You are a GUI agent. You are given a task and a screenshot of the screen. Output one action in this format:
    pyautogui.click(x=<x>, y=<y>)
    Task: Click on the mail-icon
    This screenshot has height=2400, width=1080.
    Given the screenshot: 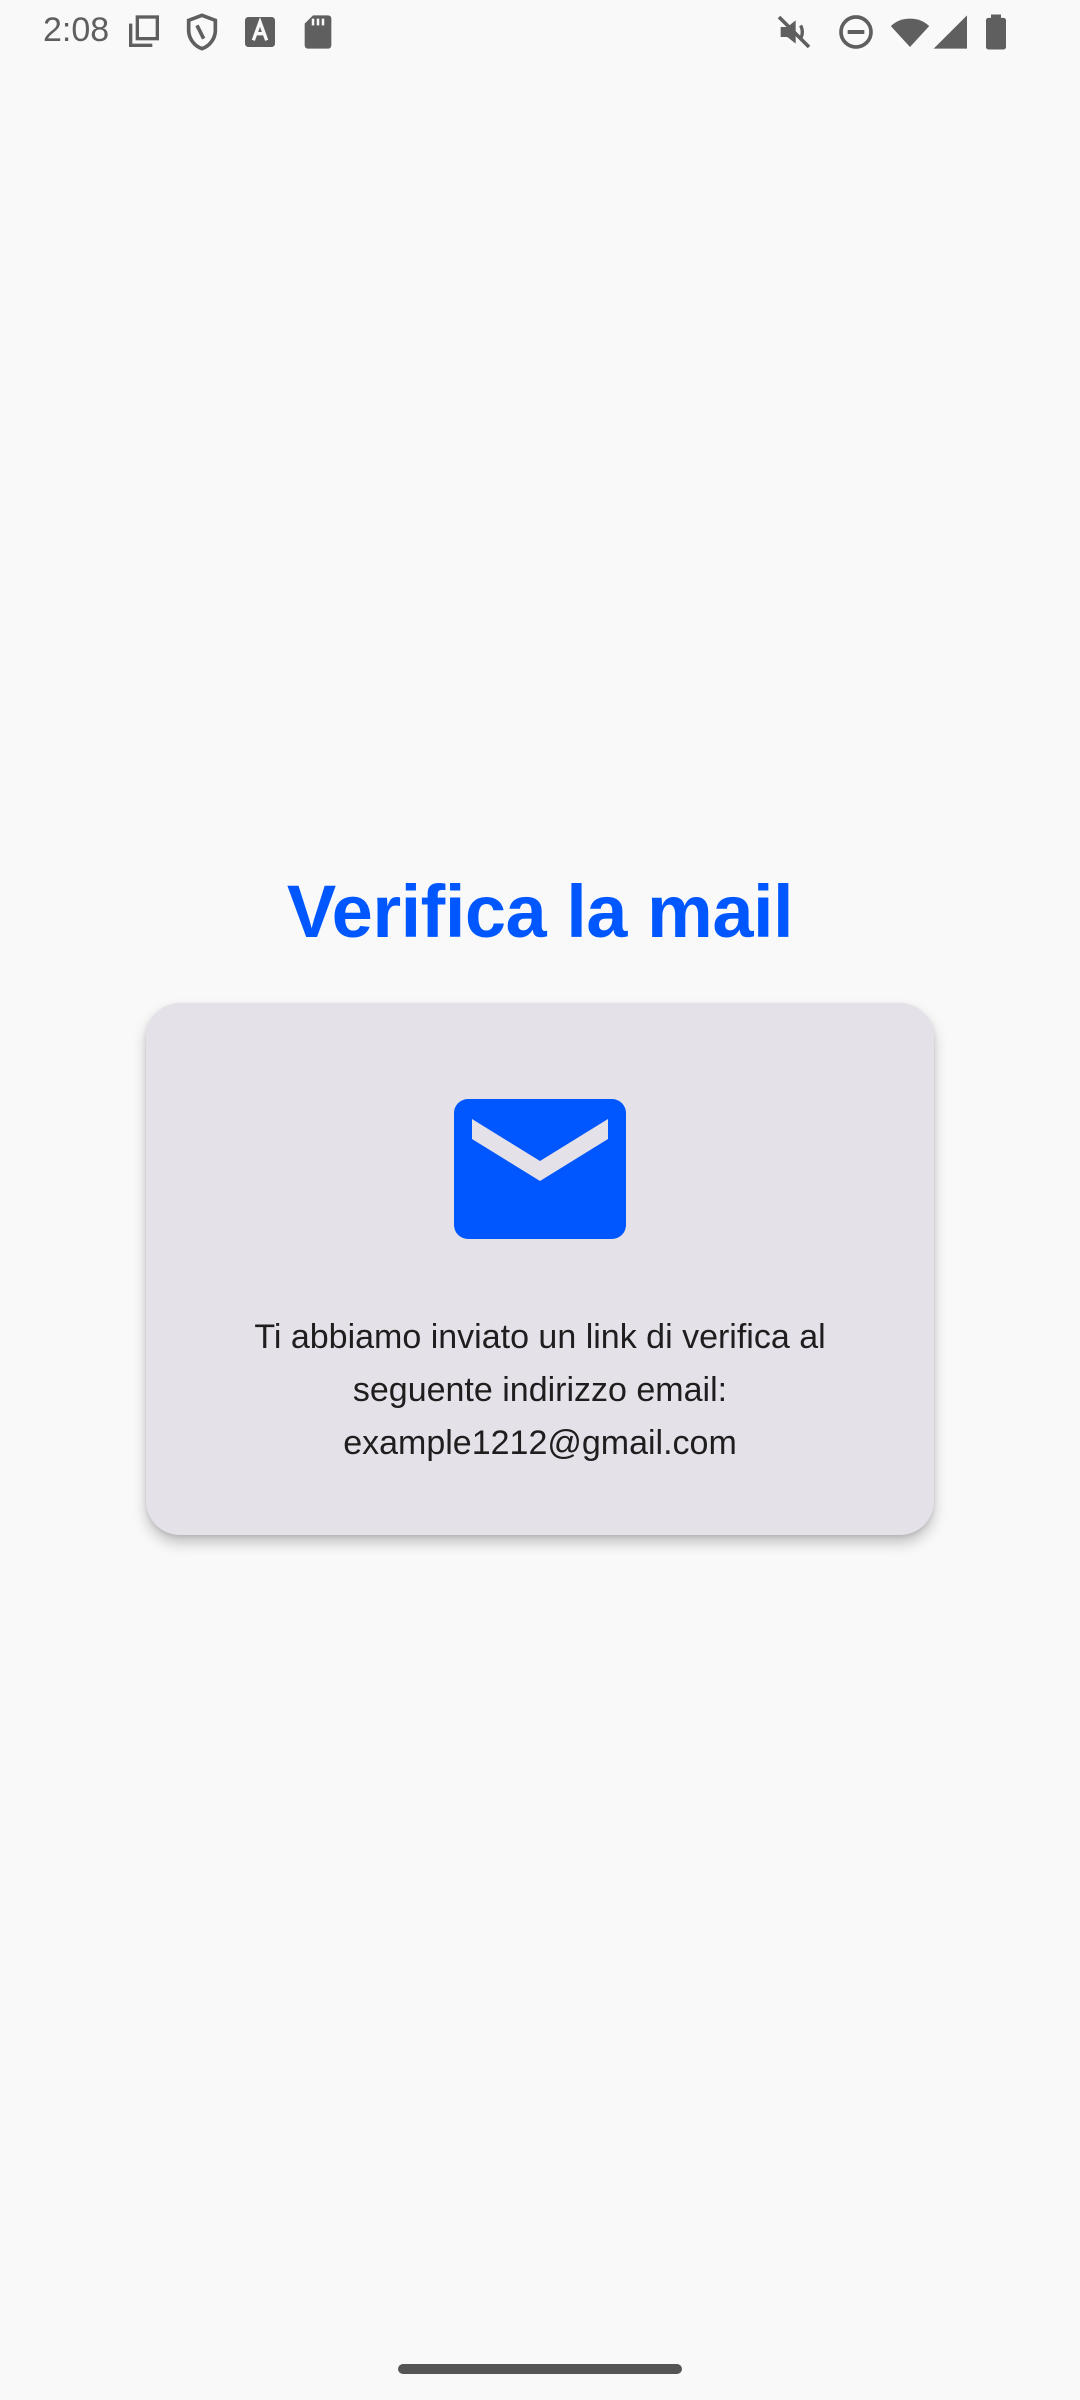 What is the action you would take?
    pyautogui.click(x=540, y=1169)
    